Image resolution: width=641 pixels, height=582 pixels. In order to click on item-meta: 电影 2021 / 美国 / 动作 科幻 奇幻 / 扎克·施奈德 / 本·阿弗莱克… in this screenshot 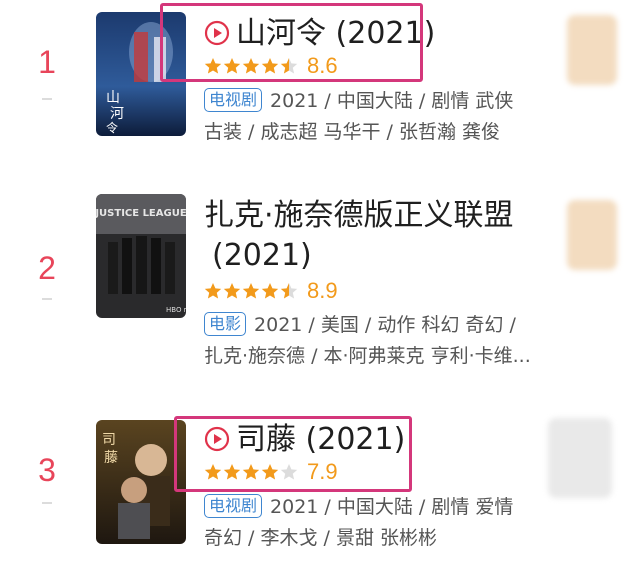, I will do `click(369, 341)`.